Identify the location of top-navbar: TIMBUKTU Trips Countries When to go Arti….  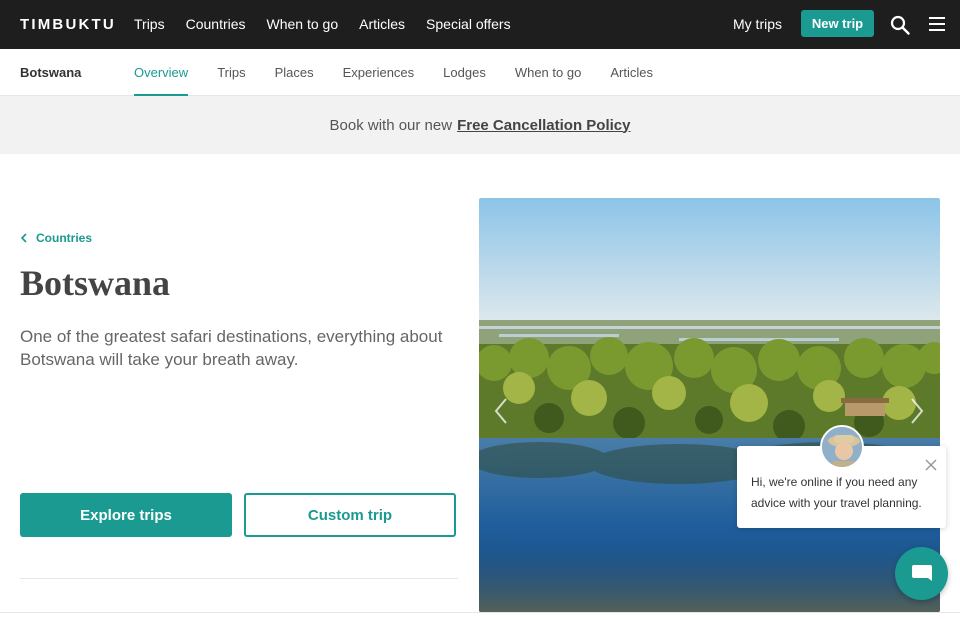
(480, 24).